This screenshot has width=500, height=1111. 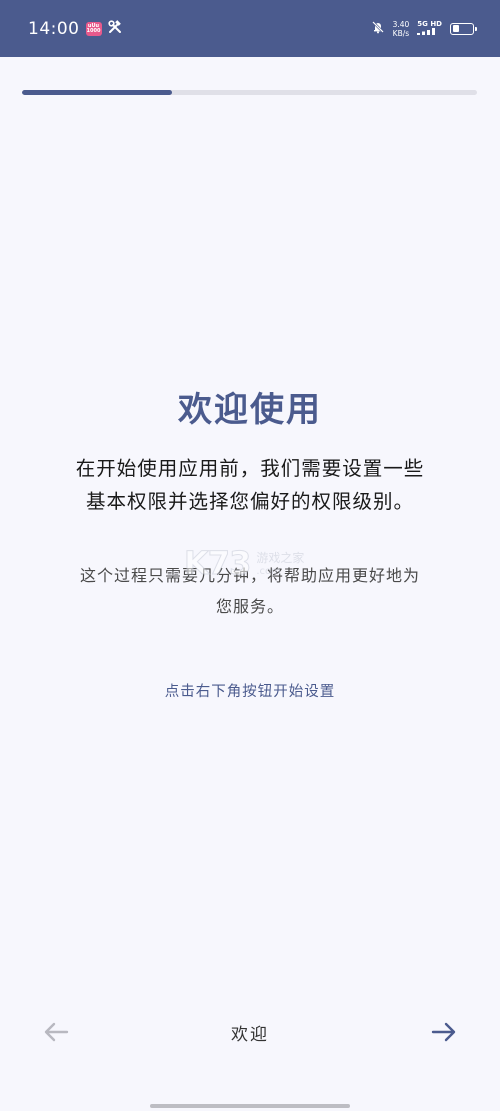 I want to click on signal-label: 5G HD, so click(x=429, y=24).